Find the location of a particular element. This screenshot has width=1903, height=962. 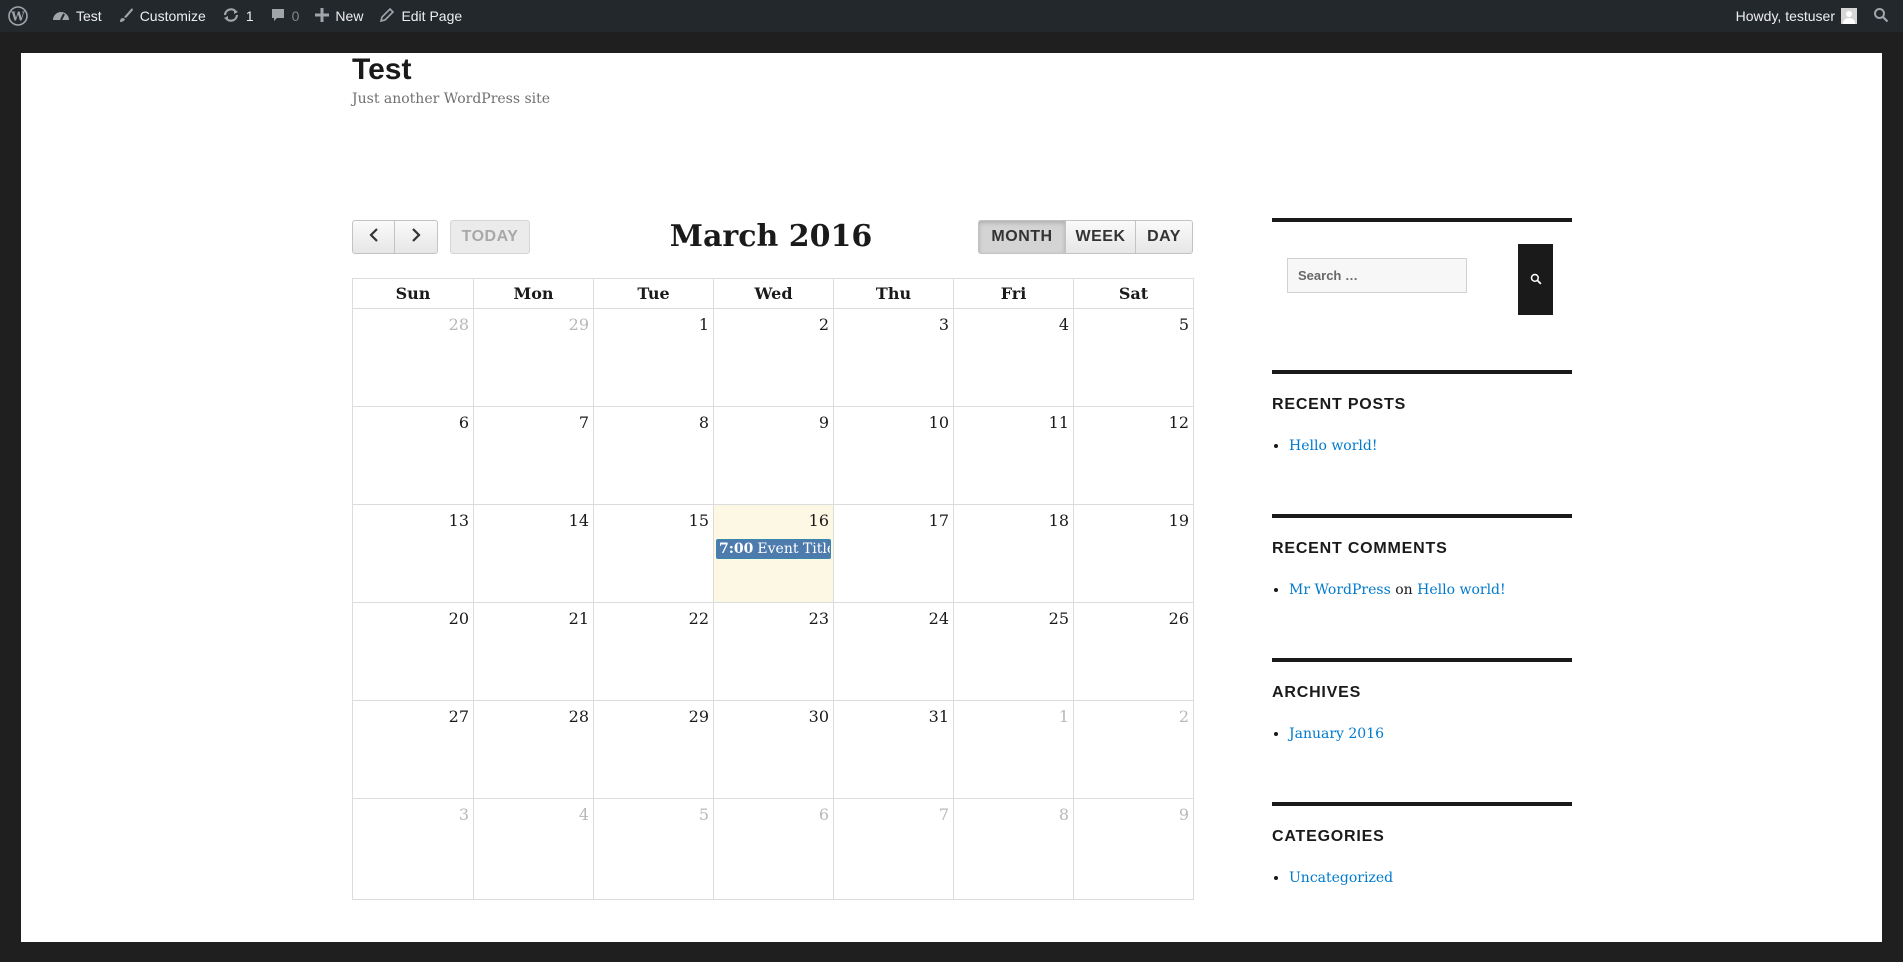

admin-search-button is located at coordinates (1884, 16).